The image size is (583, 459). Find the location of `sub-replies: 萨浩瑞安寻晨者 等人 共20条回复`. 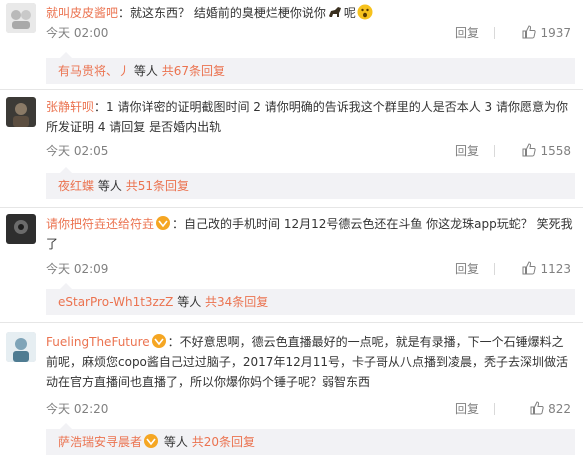

sub-replies: 萨浩瑞安寻晨者 等人 共20条回复 is located at coordinates (310, 439).